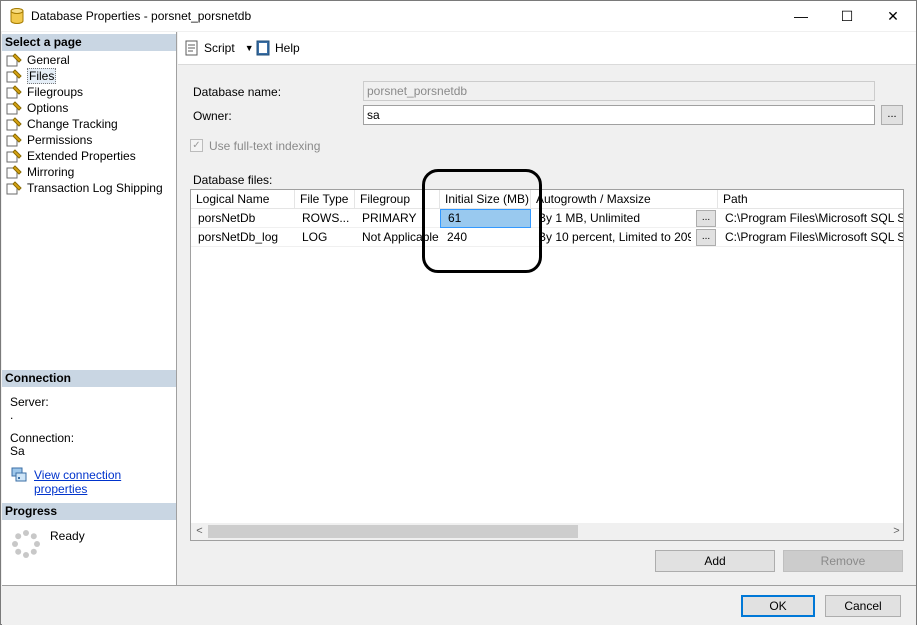 Image resolution: width=917 pixels, height=625 pixels. Describe the element at coordinates (397, 237) in the screenshot. I see `cell-filegroup: Not Applicable` at that location.